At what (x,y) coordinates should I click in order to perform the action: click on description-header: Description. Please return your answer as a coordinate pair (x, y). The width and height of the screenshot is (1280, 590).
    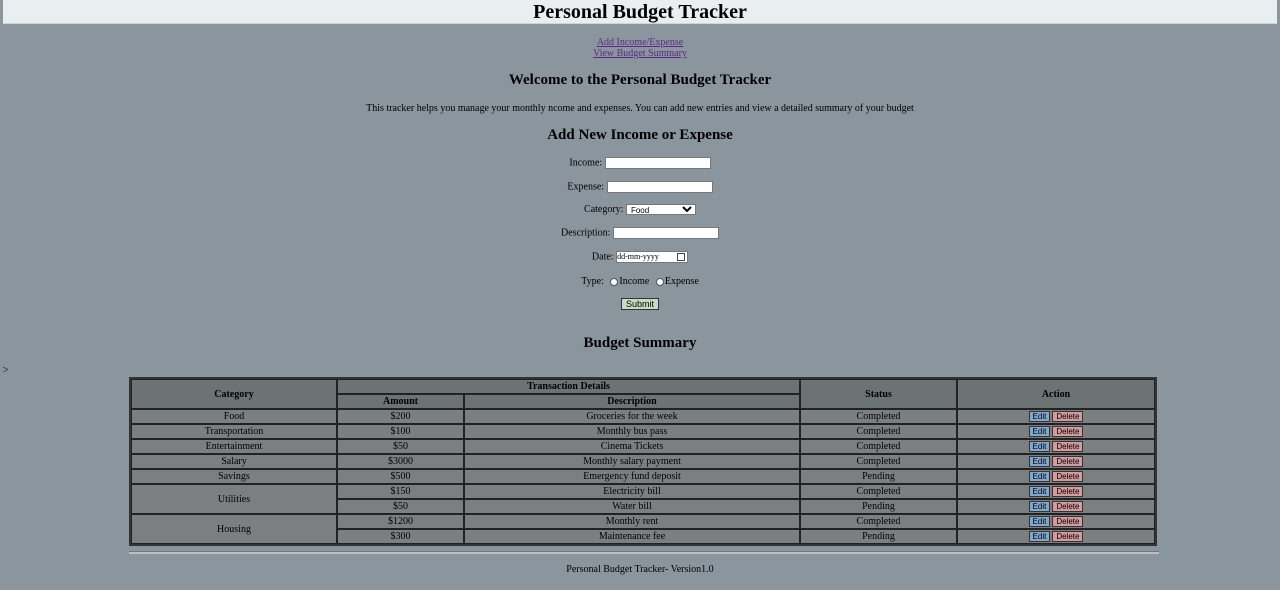
    Looking at the image, I should click on (632, 401).